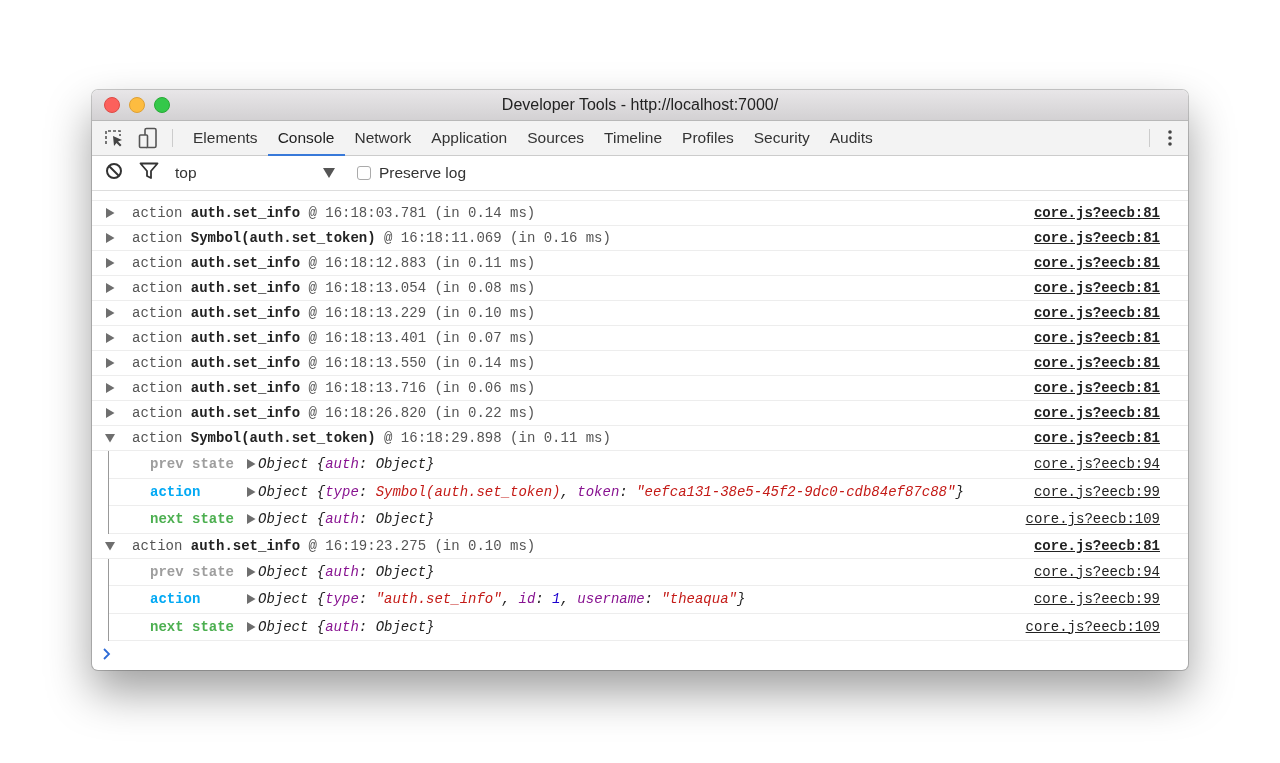 Image resolution: width=1280 pixels, height=763 pixels. I want to click on log-message: action auth.set_info @ 16:18:13.716 (in 0.06 ms), so click(334, 388).